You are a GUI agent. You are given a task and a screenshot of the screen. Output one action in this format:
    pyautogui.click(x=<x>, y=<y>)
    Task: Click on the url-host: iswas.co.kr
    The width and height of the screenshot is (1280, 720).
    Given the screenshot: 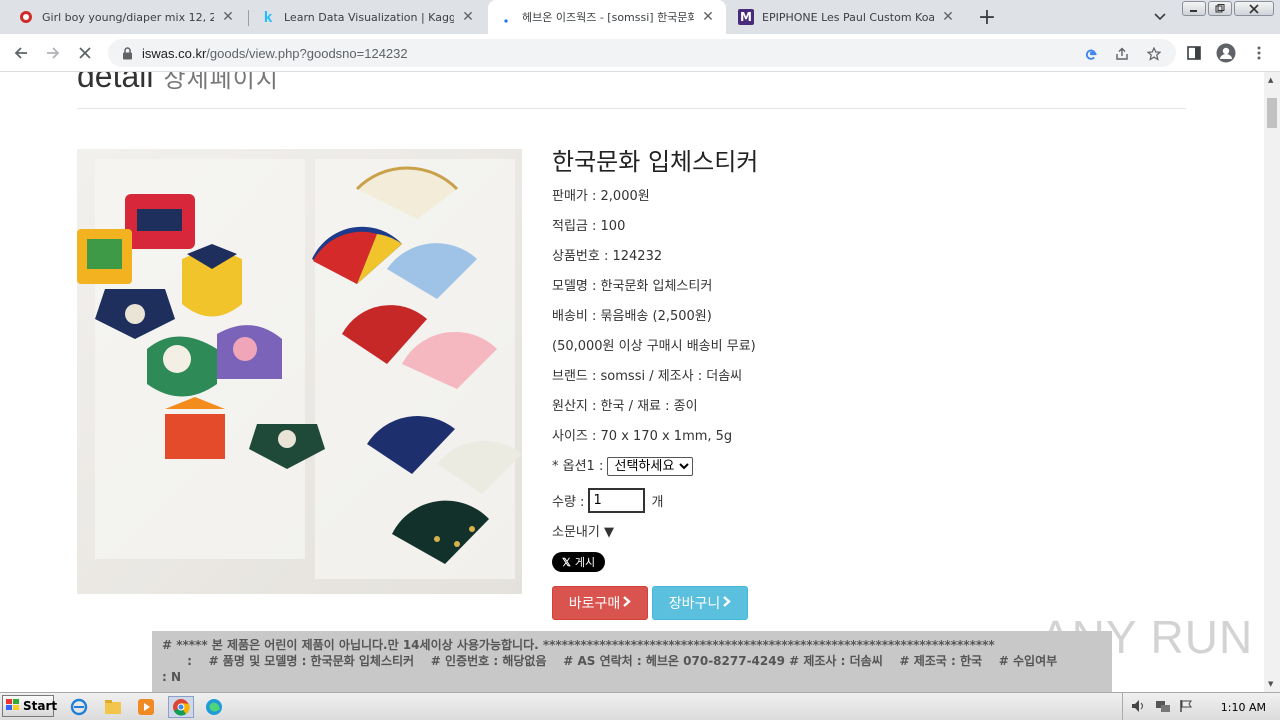 What is the action you would take?
    pyautogui.click(x=174, y=53)
    